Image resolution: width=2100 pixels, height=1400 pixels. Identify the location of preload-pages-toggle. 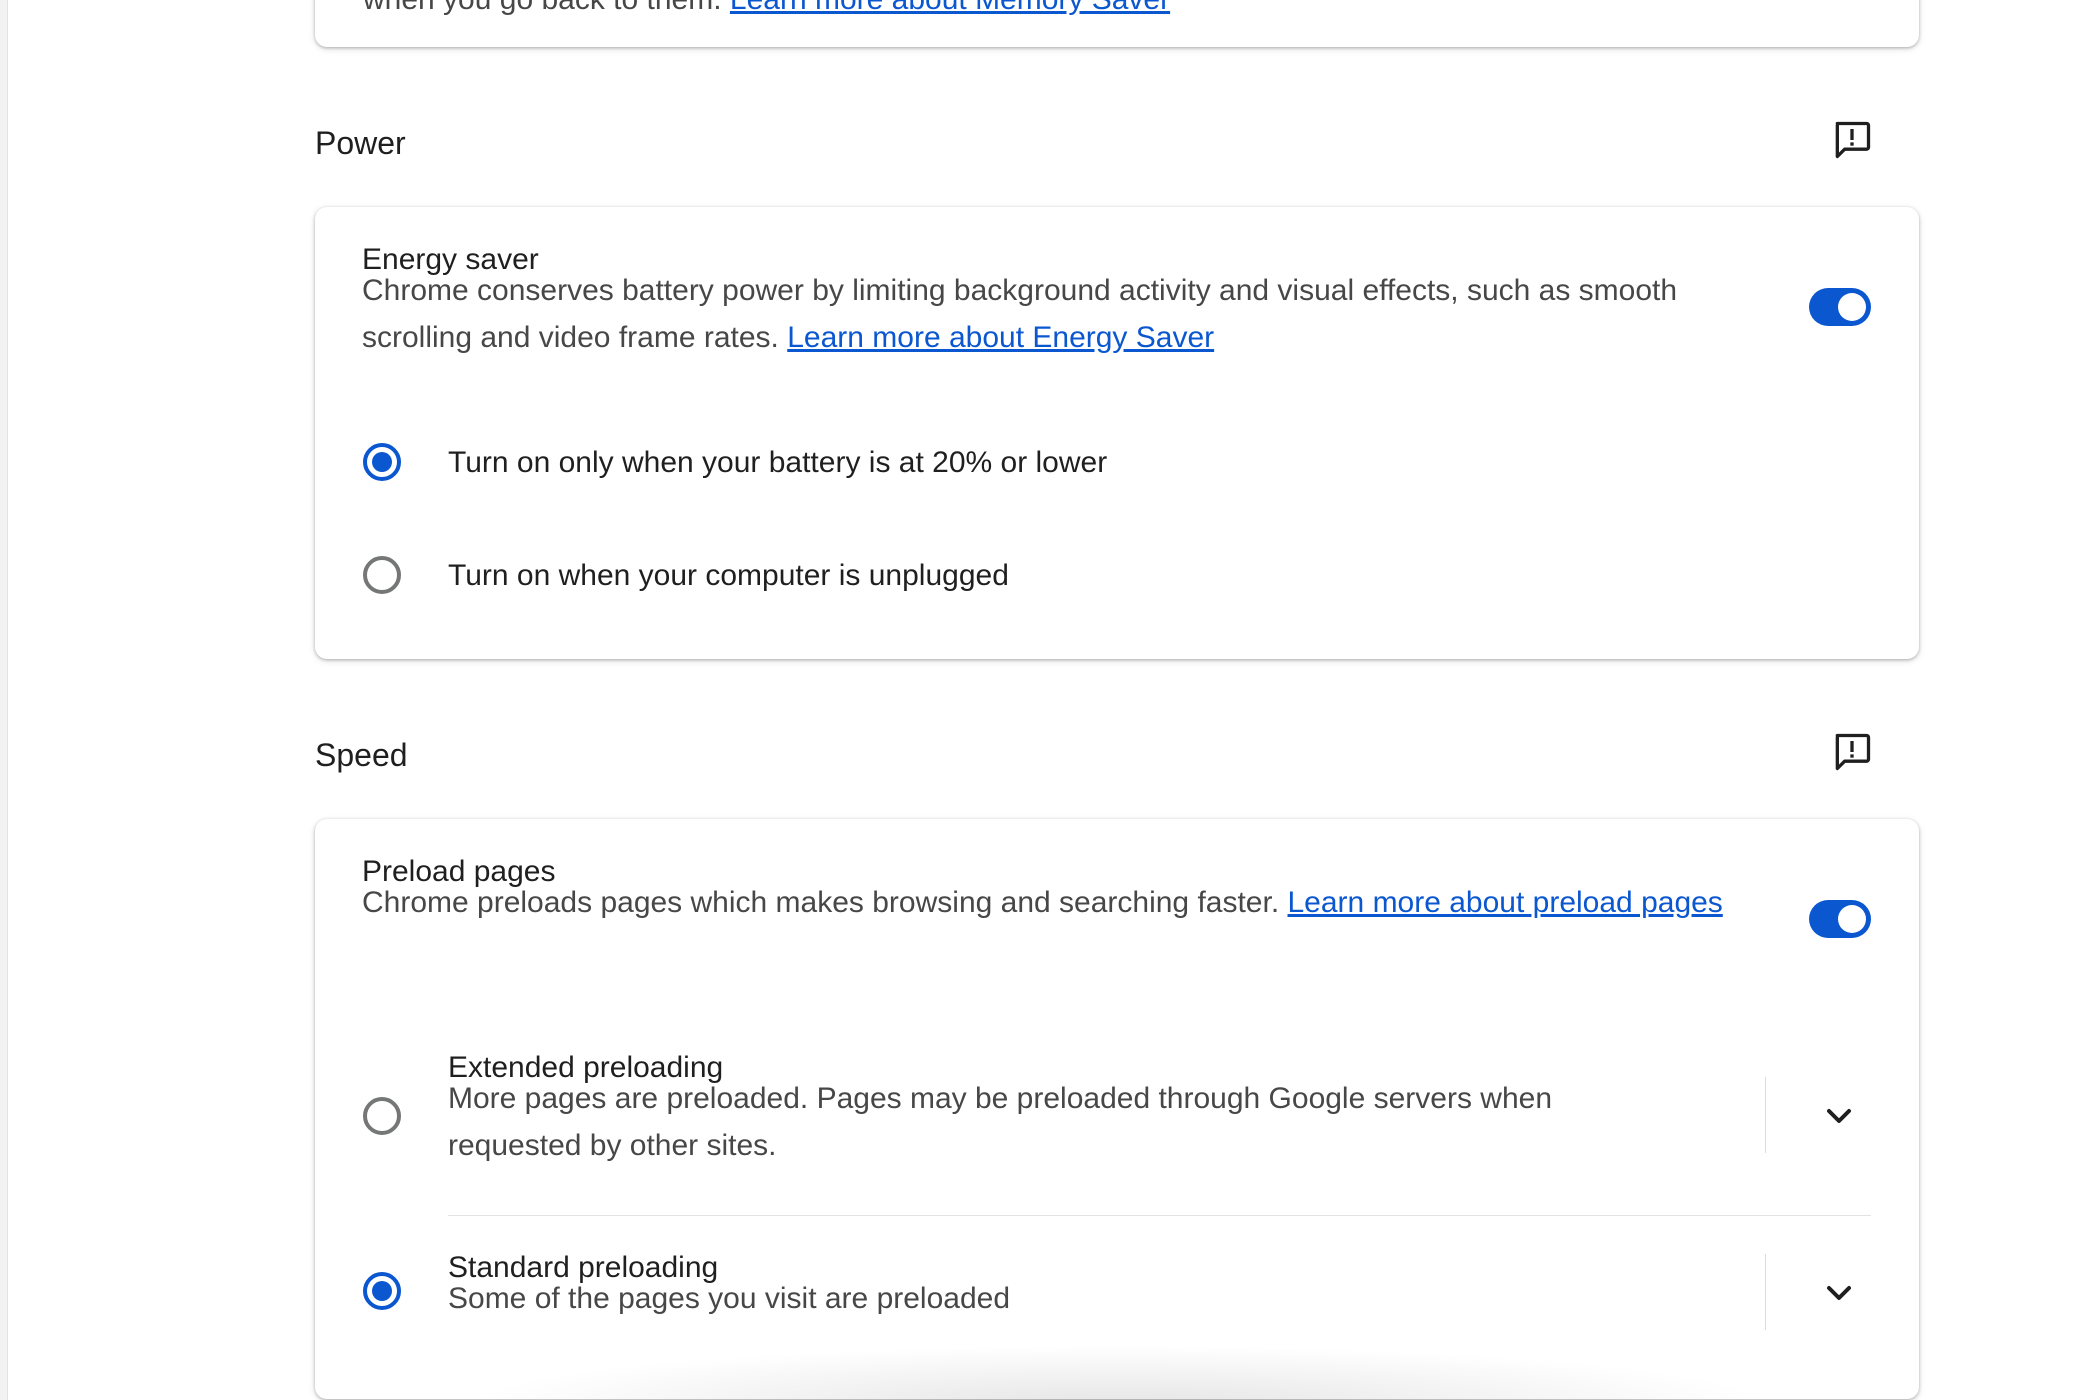
(1840, 919).